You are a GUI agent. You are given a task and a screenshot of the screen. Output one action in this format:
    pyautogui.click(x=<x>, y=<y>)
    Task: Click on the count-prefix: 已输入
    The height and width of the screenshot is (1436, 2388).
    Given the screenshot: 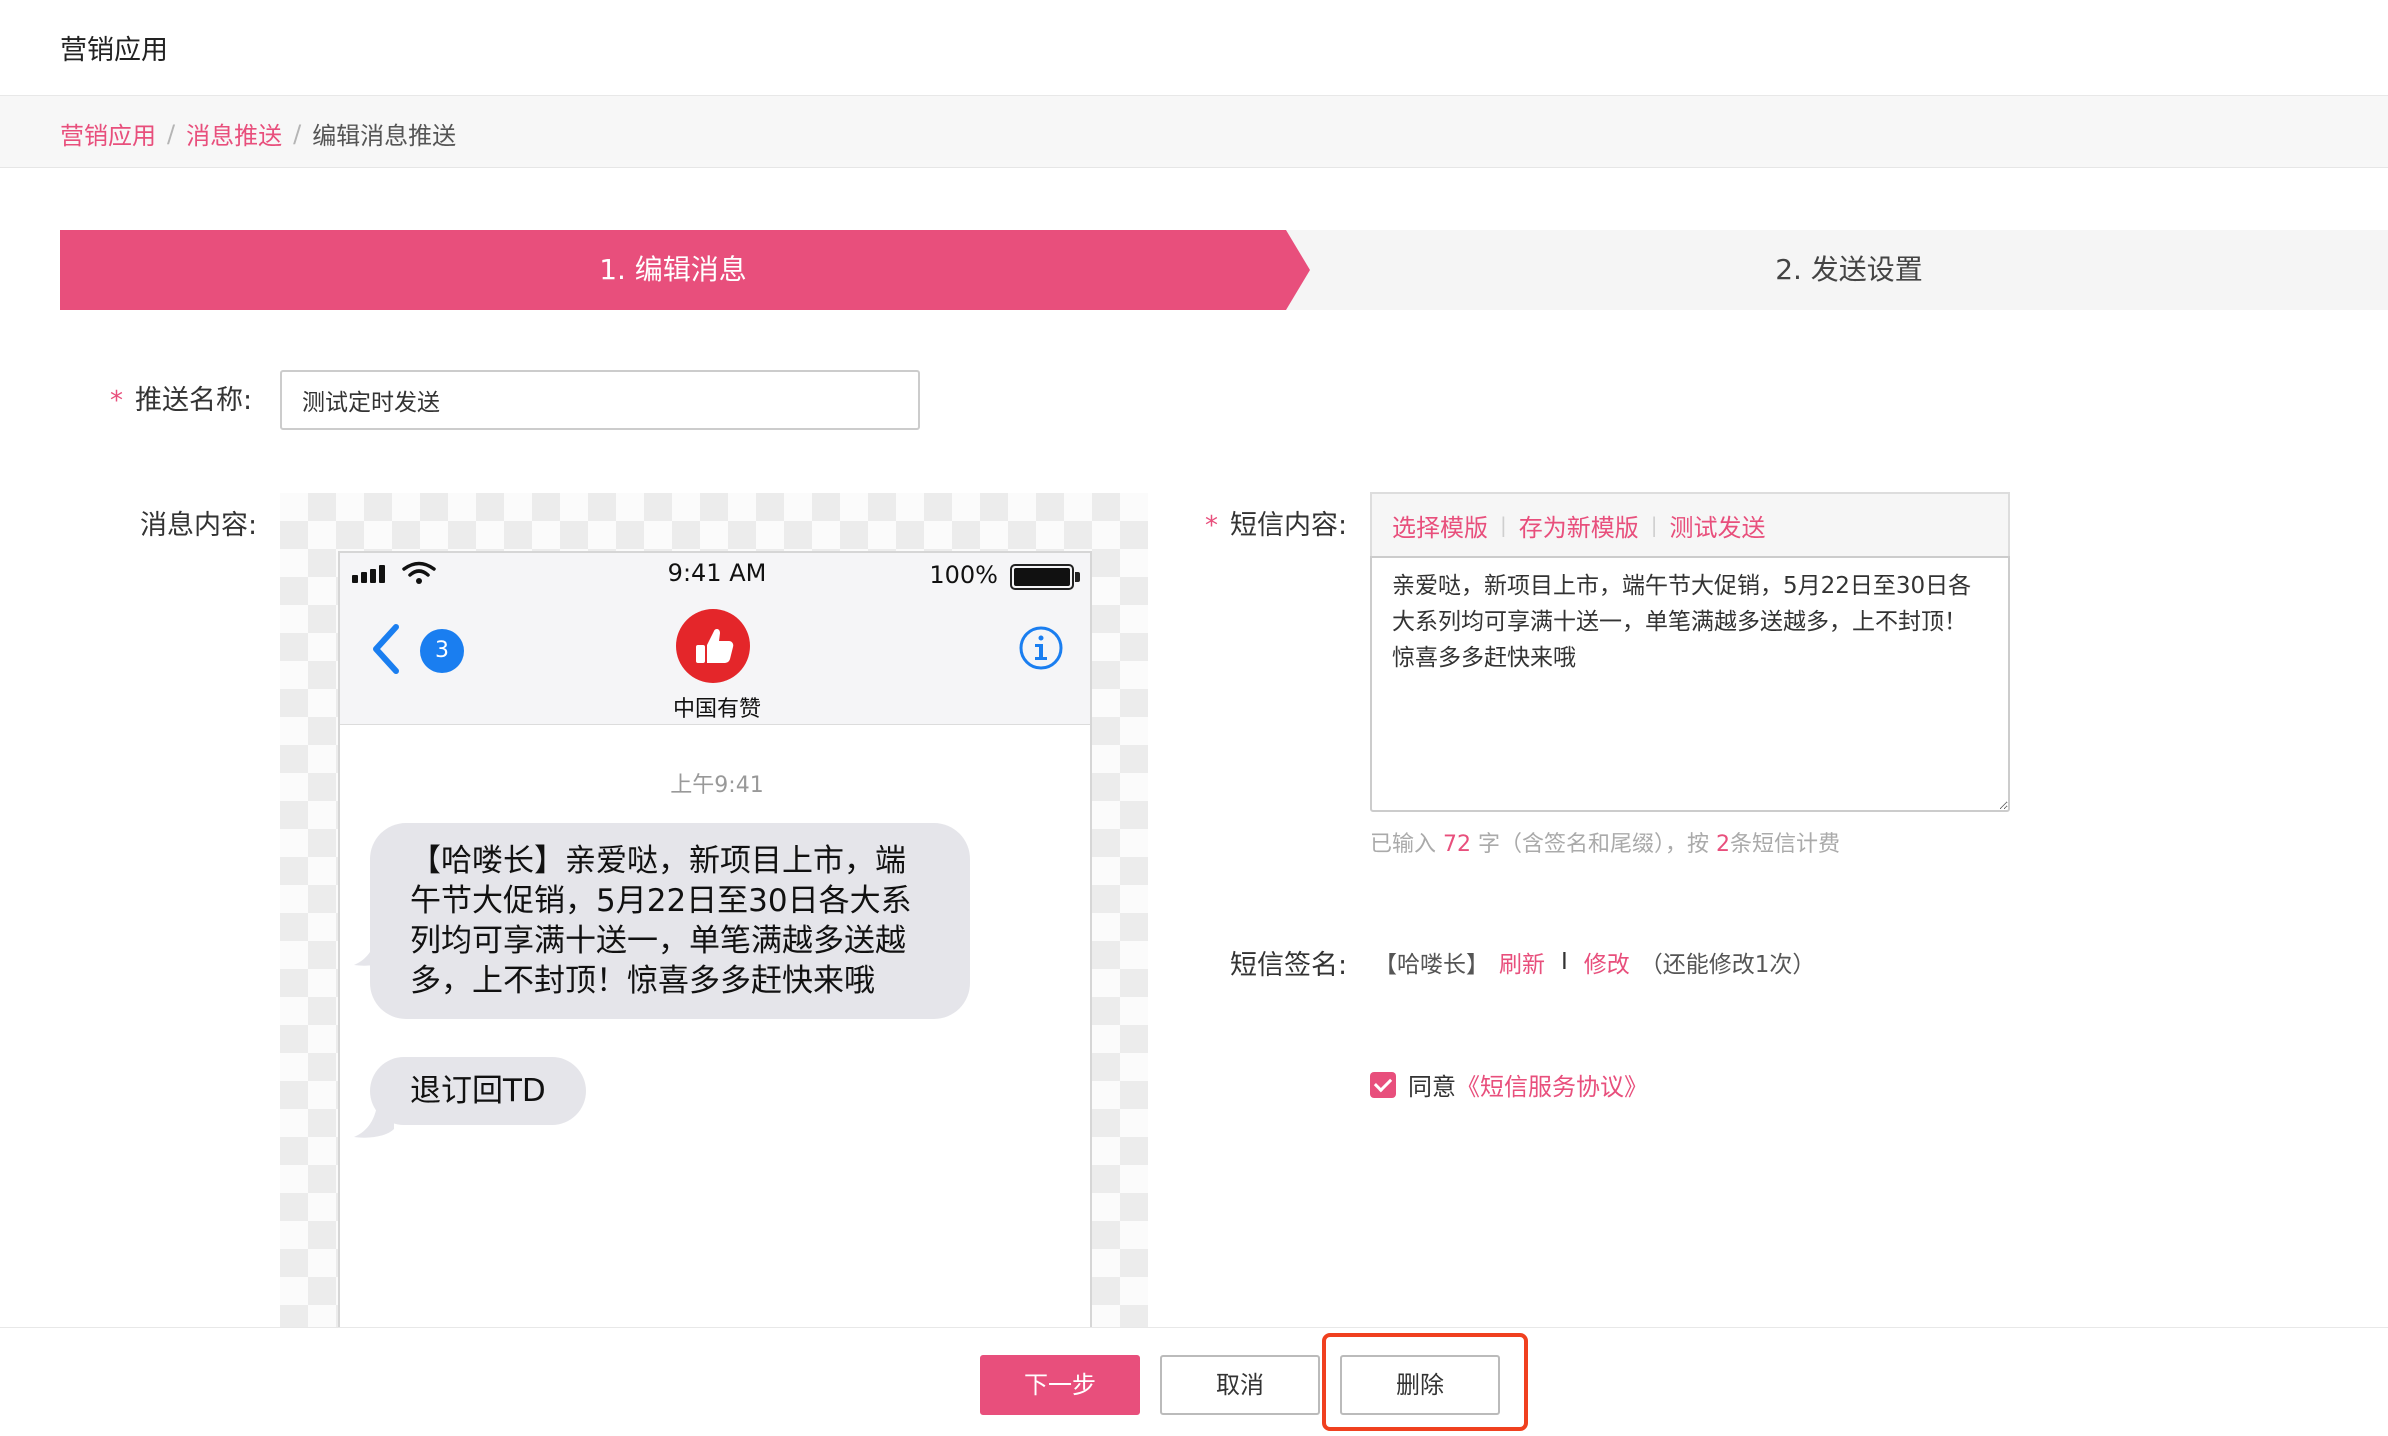 What is the action you would take?
    pyautogui.click(x=1403, y=844)
    